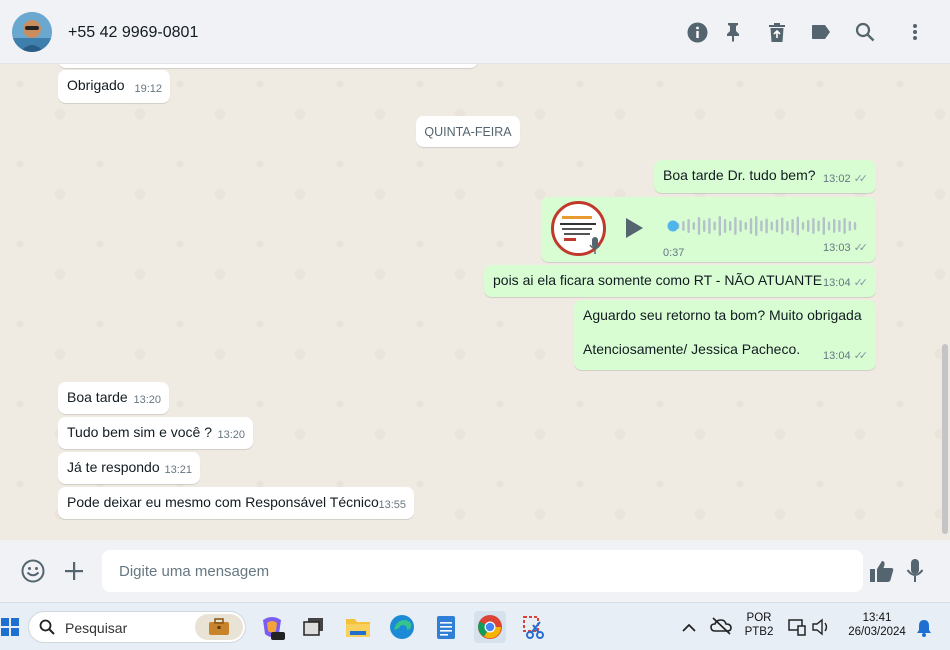 The height and width of the screenshot is (650, 950). Describe the element at coordinates (32, 32) in the screenshot. I see `contact-avatar` at that location.